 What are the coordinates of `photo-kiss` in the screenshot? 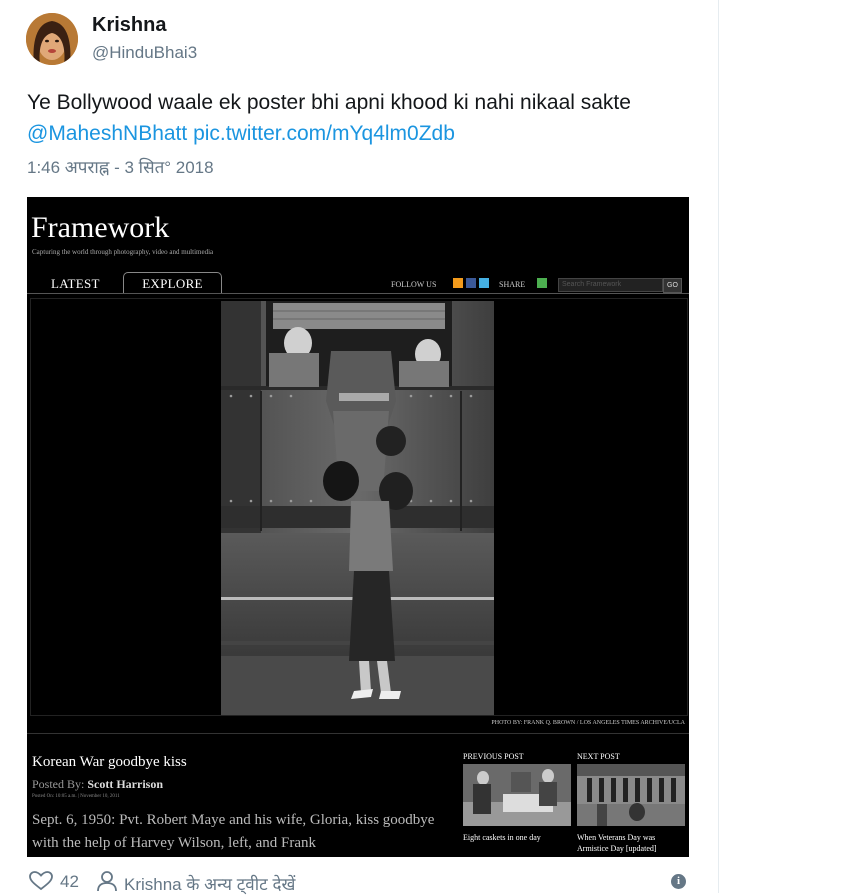 It's located at (357, 508).